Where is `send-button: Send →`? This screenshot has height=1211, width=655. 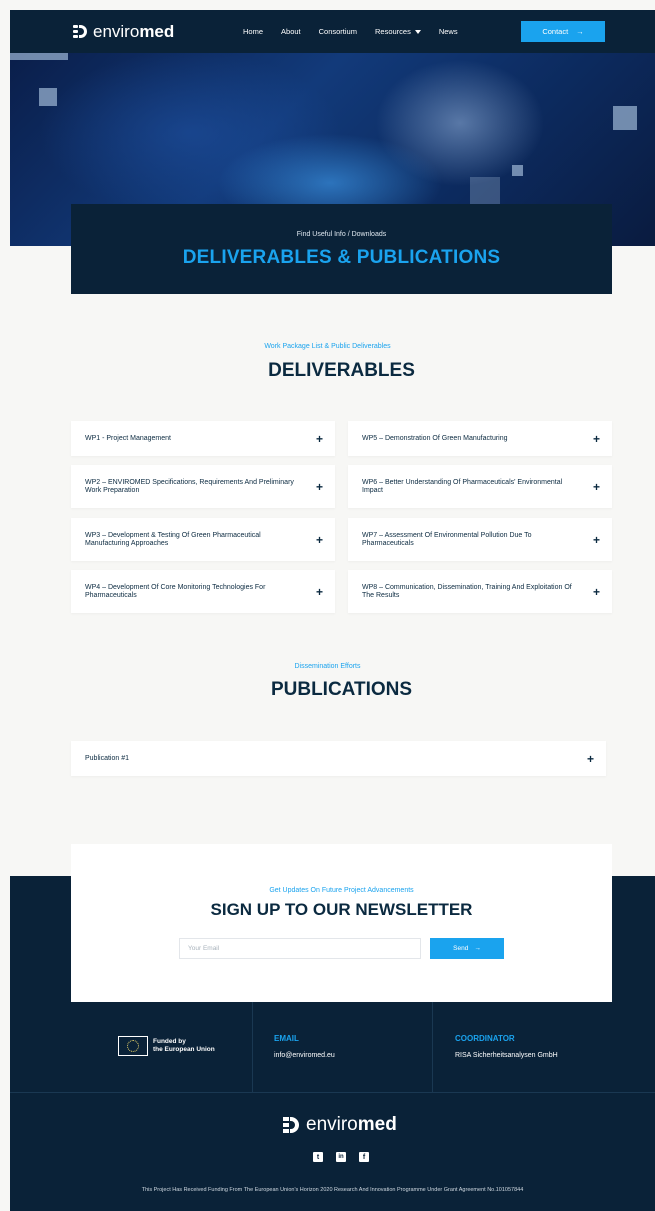 send-button: Send → is located at coordinates (467, 948).